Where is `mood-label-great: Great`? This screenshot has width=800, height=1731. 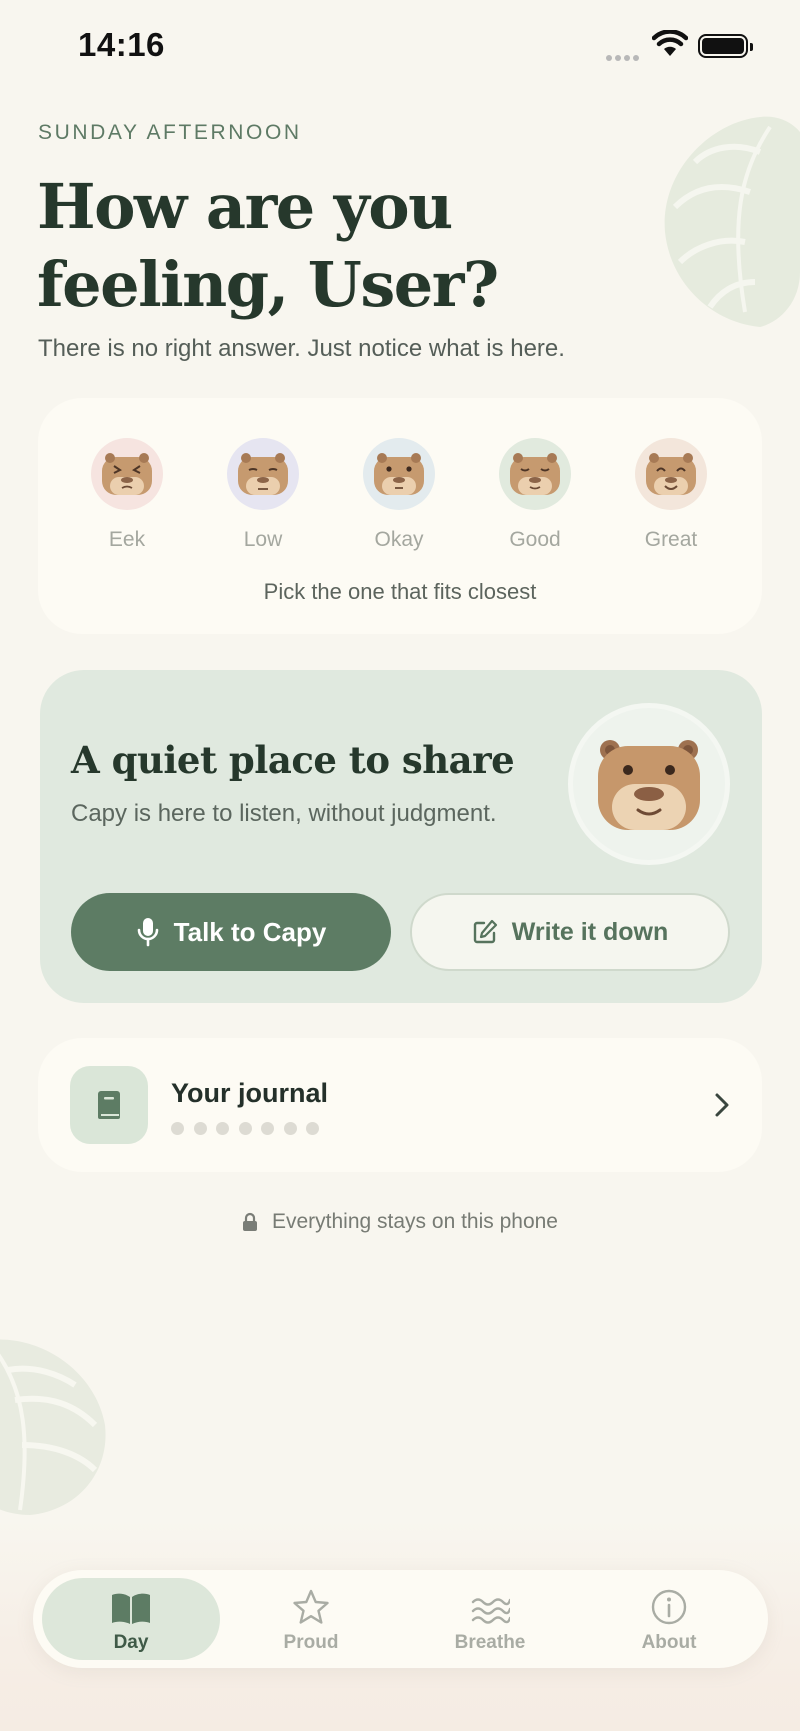
mood-label-great: Great is located at coordinates (671, 539).